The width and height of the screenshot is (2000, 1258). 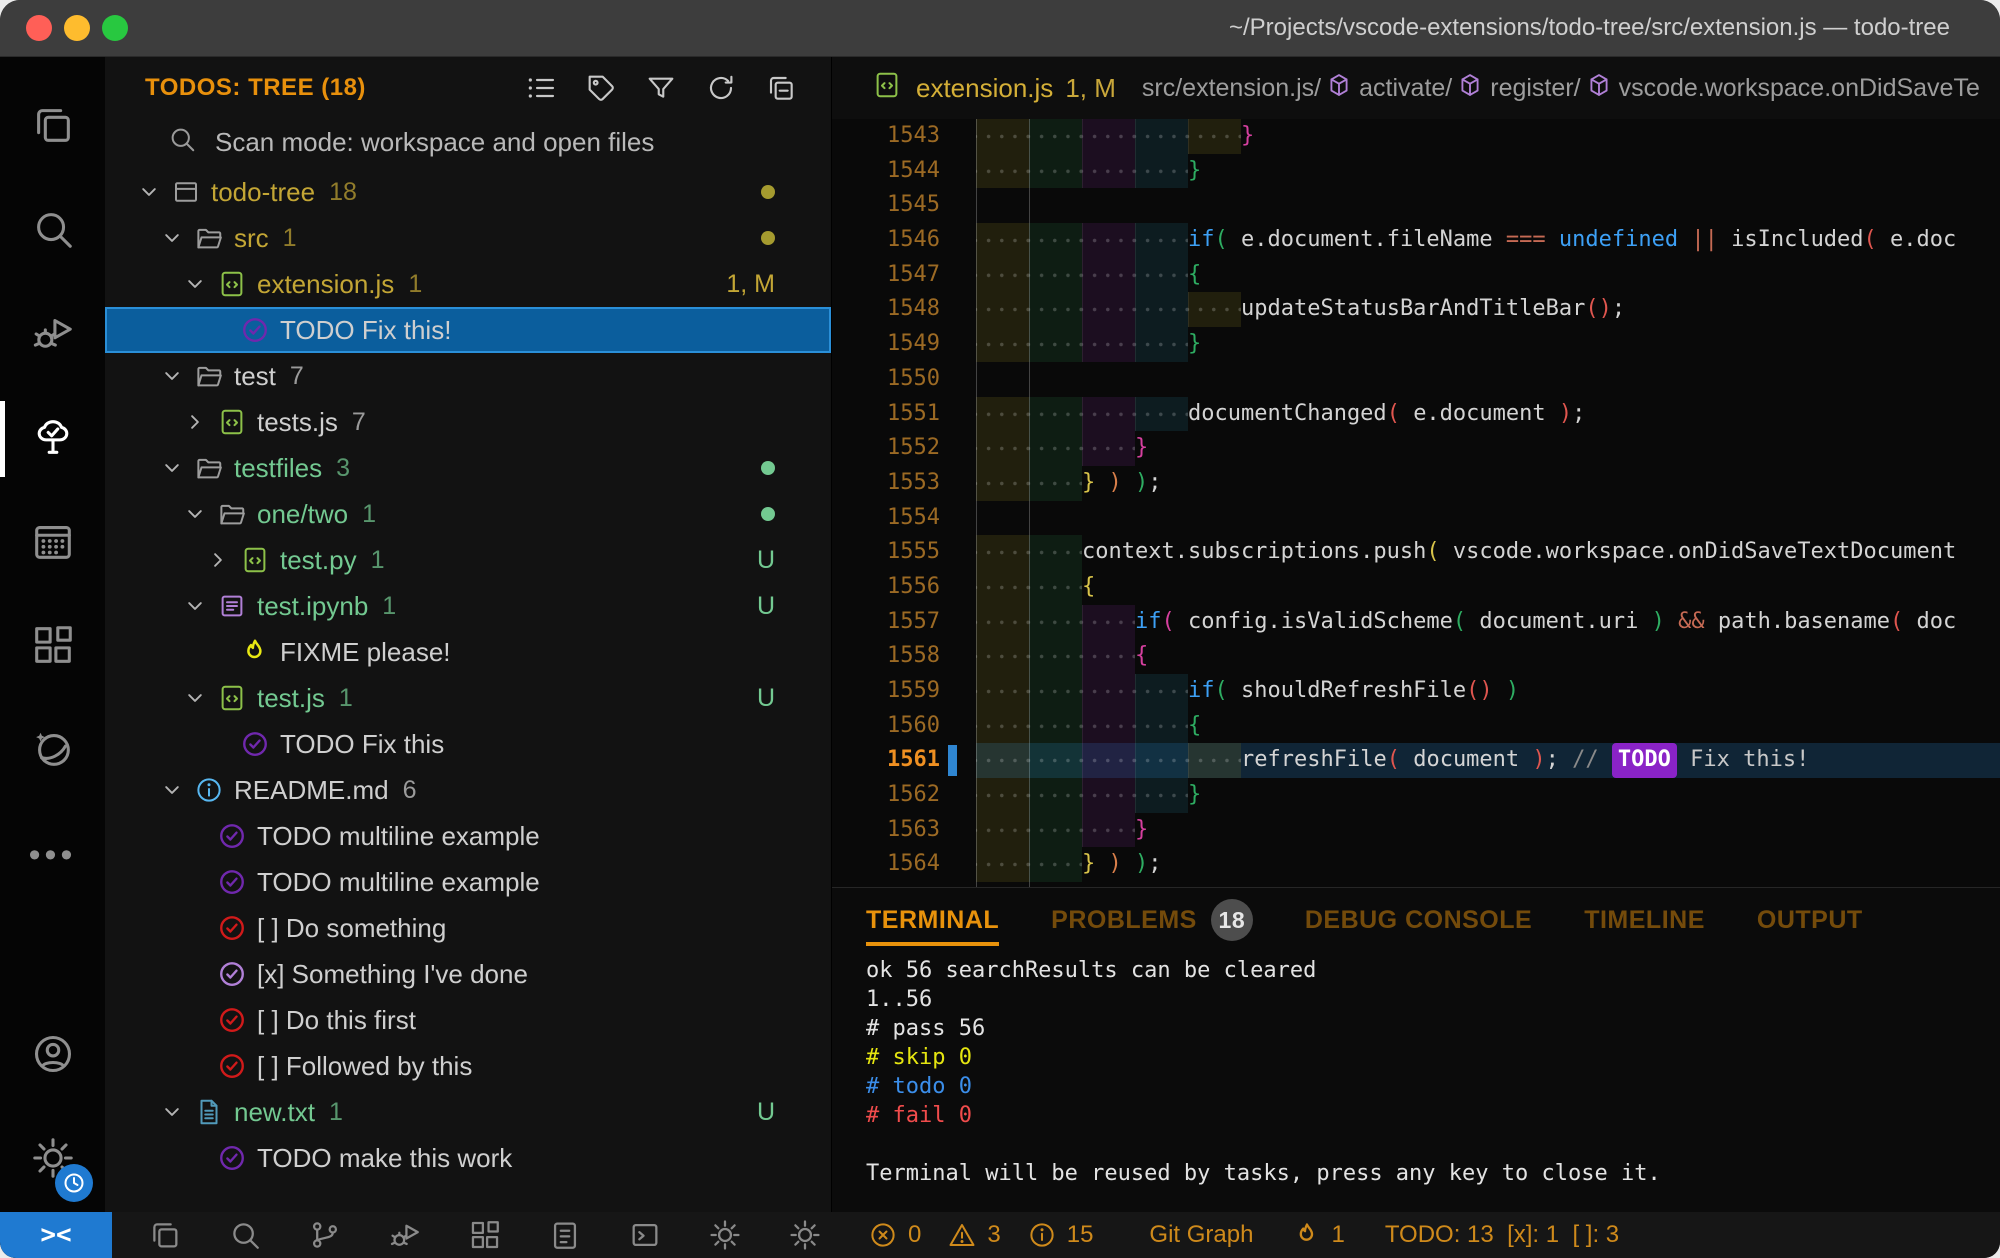 I want to click on remote-indicator: ><, so click(x=56, y=1235).